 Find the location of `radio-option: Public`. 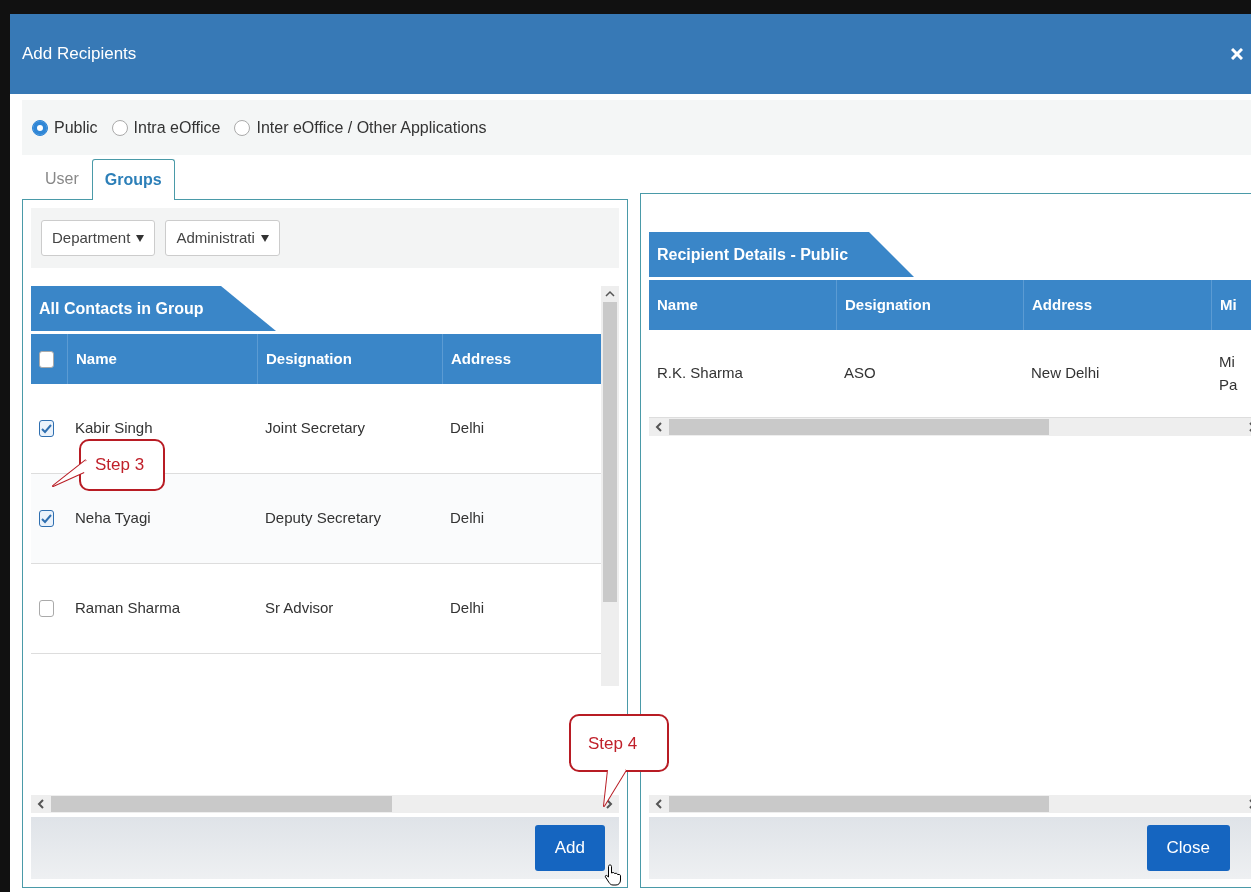

radio-option: Public is located at coordinates (65, 127).